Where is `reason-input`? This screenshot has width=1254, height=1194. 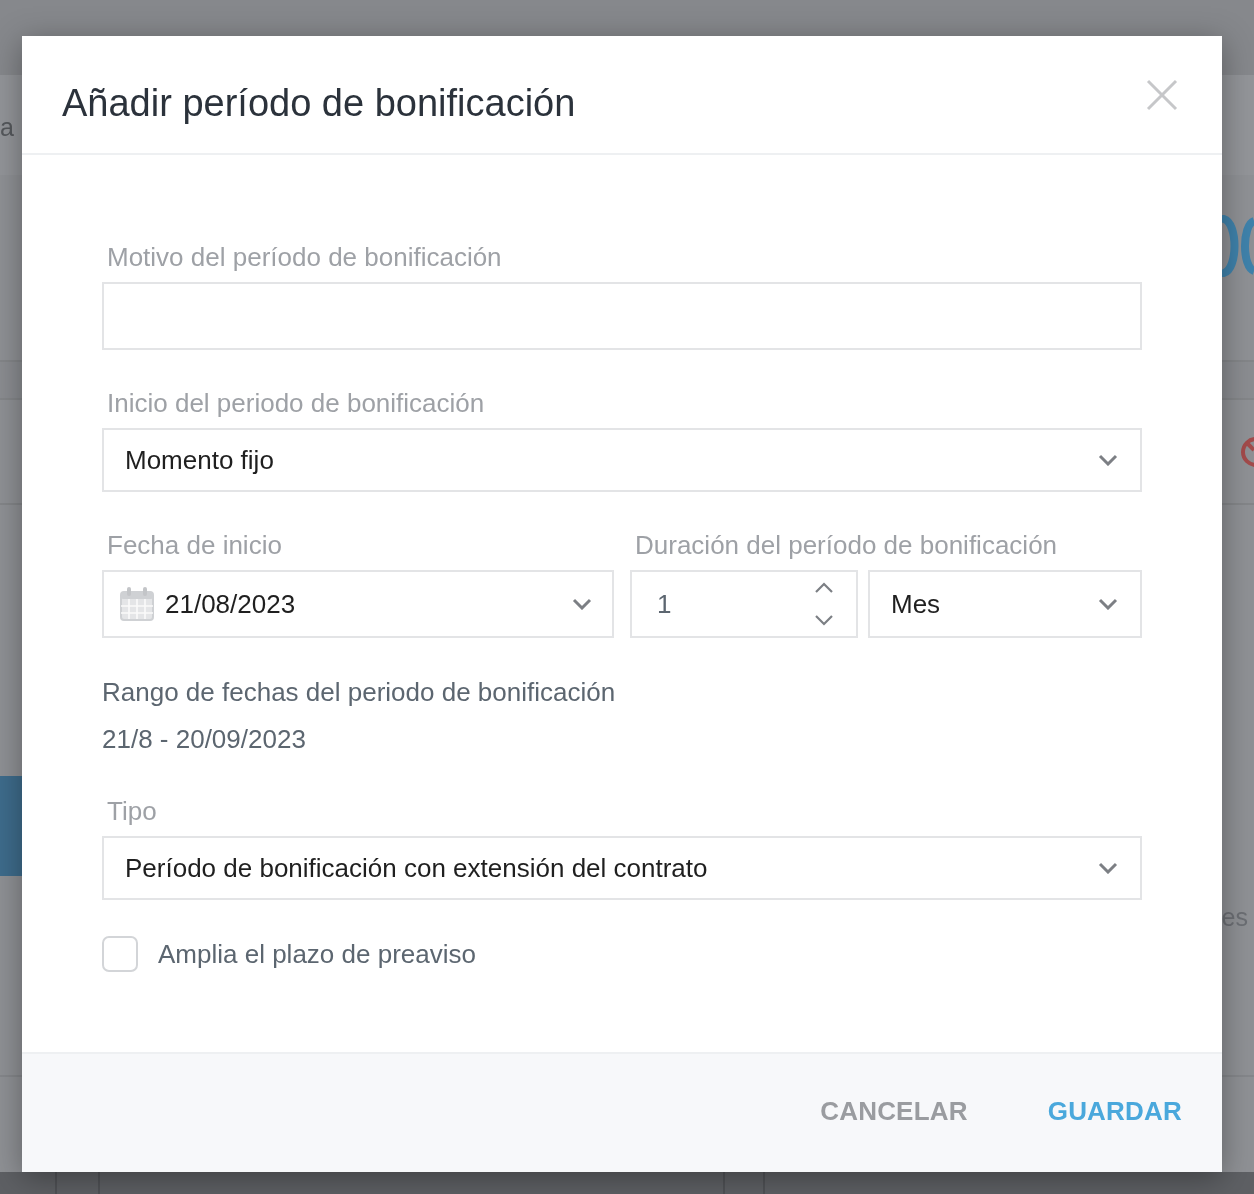
reason-input is located at coordinates (622, 316).